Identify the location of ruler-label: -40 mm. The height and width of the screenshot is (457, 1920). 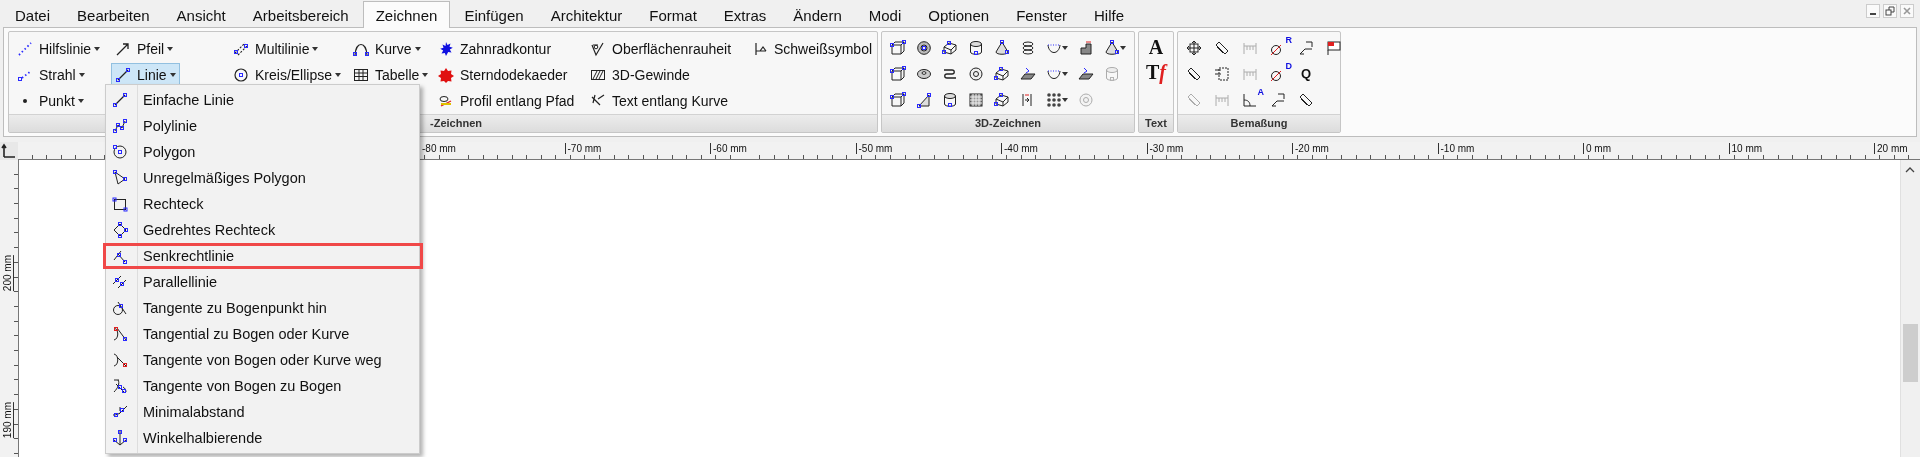
(1019, 148).